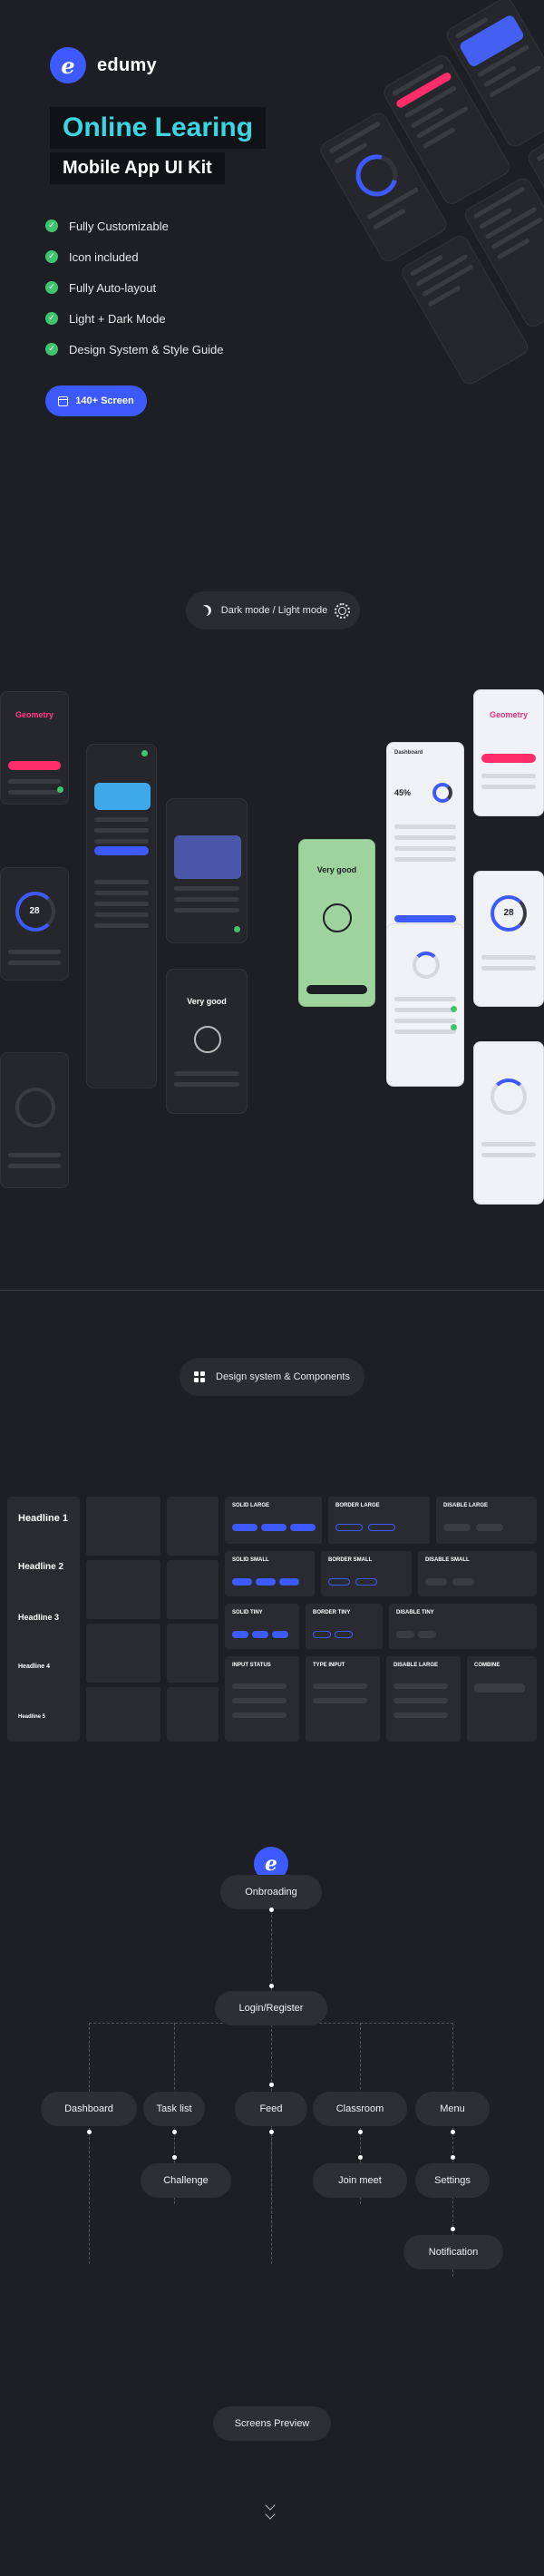  I want to click on flow-node-notification: Notification, so click(453, 2252).